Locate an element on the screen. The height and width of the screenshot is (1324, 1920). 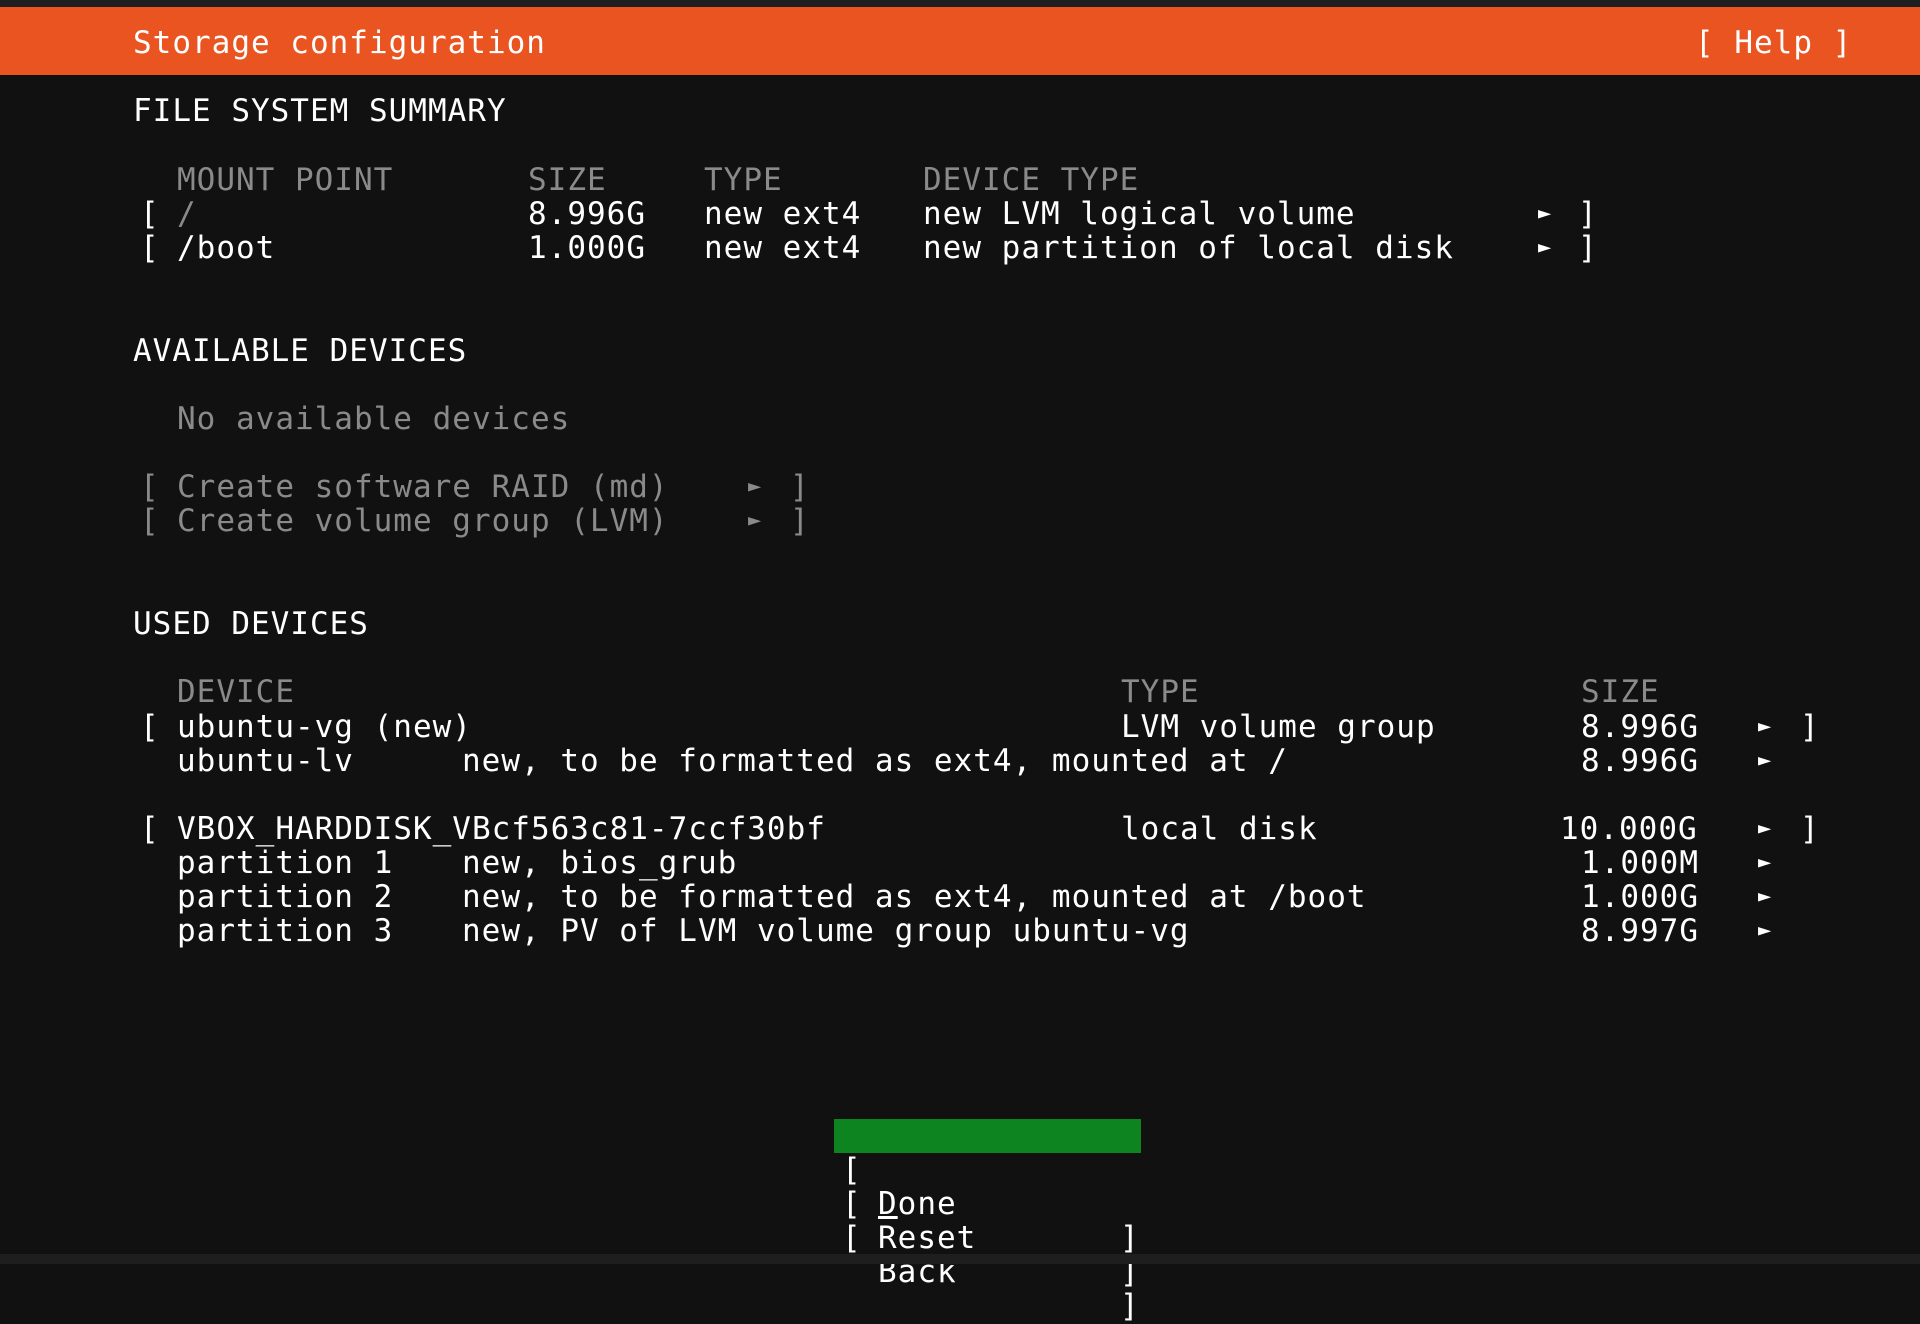
child-size: 1.000G is located at coordinates (1640, 897).